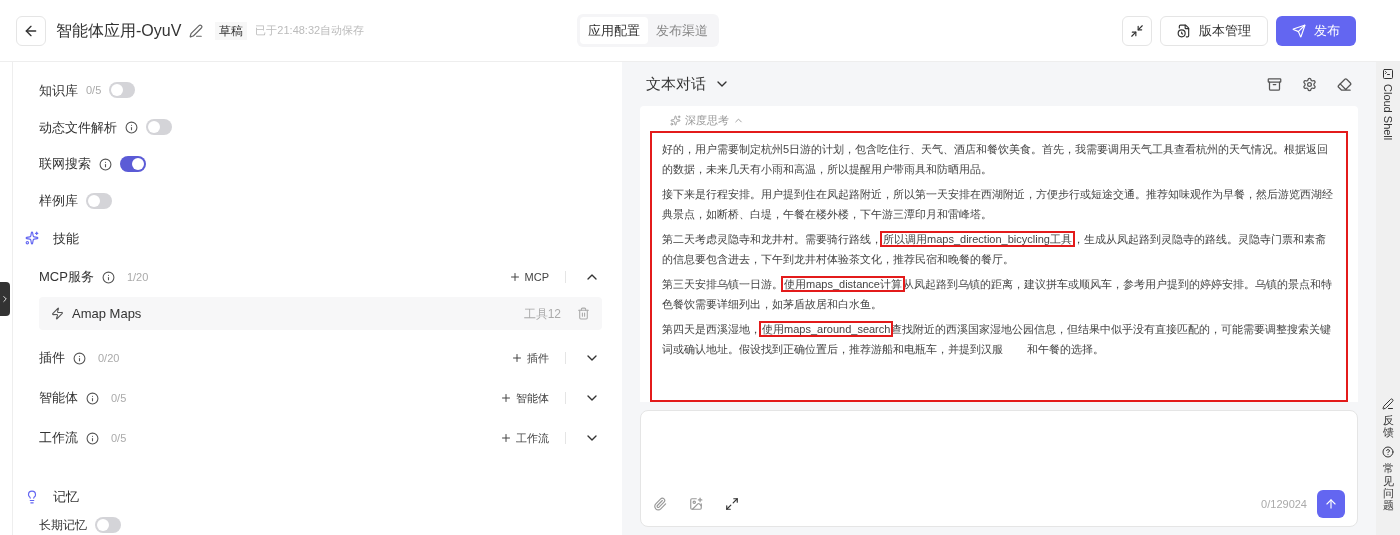  I want to click on tab: 应用配置, so click(614, 30).